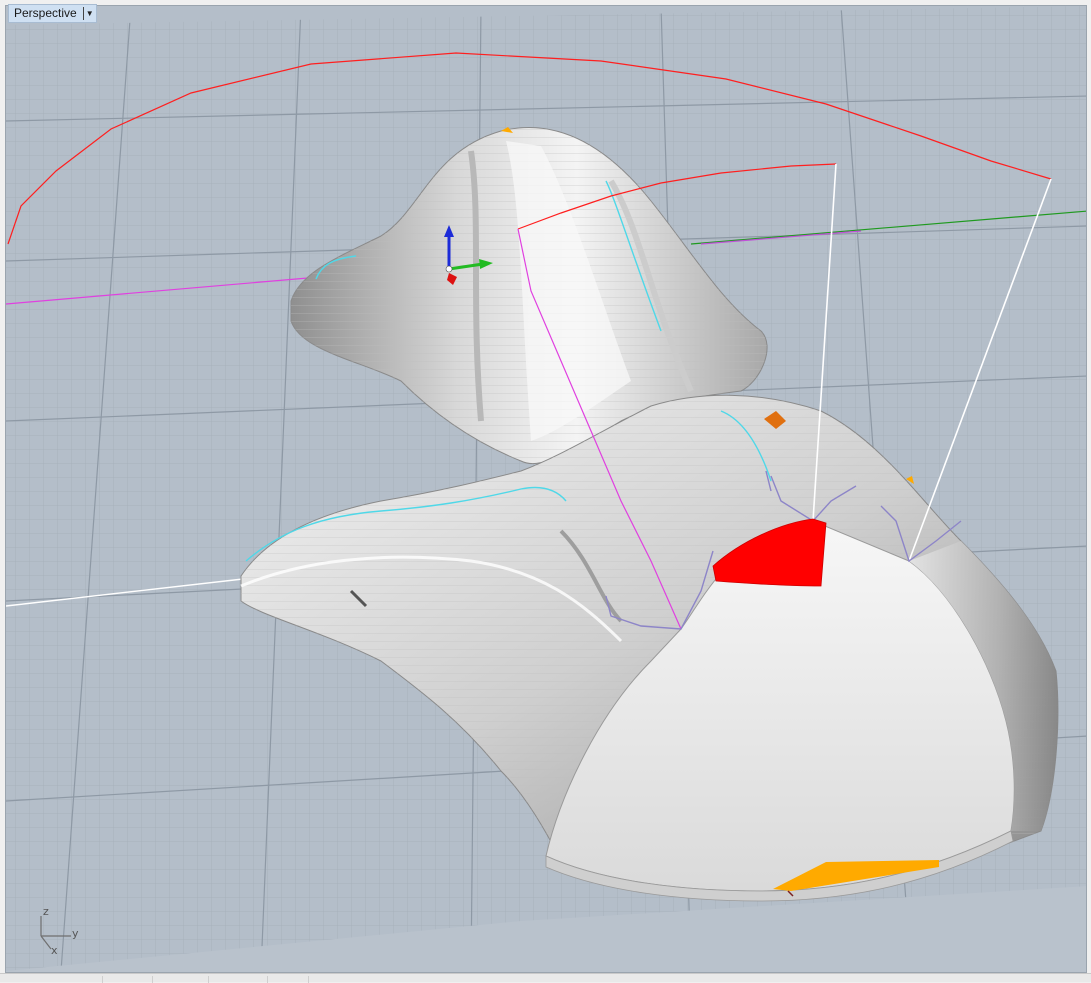 The image size is (1091, 983). I want to click on viewport-tab-strip, so click(545, 978).